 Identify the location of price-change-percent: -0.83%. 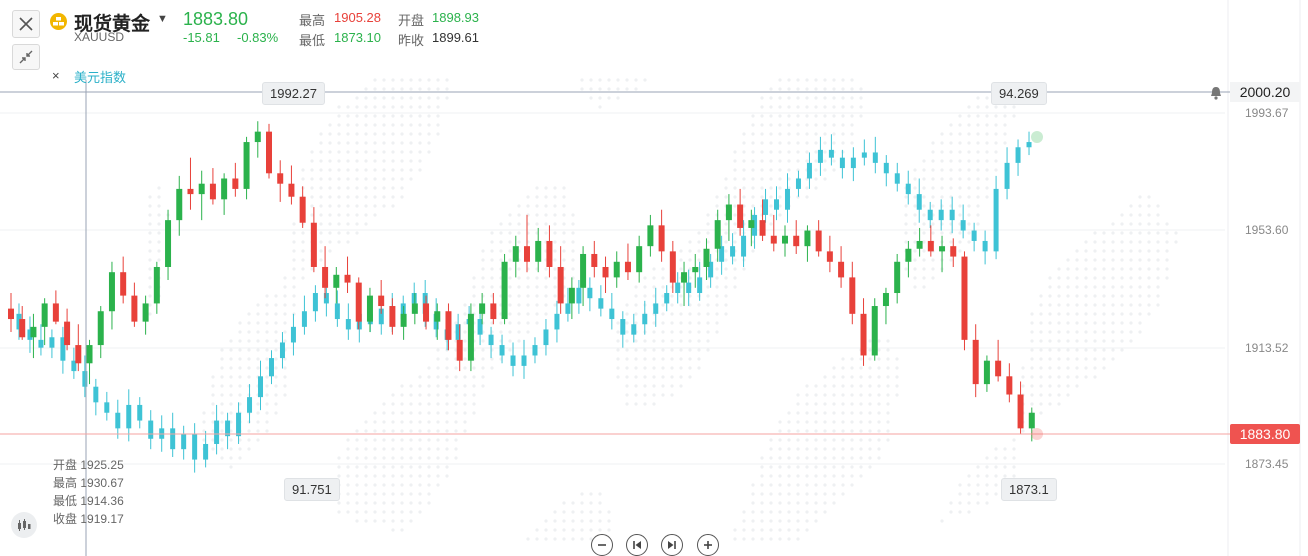
(258, 37).